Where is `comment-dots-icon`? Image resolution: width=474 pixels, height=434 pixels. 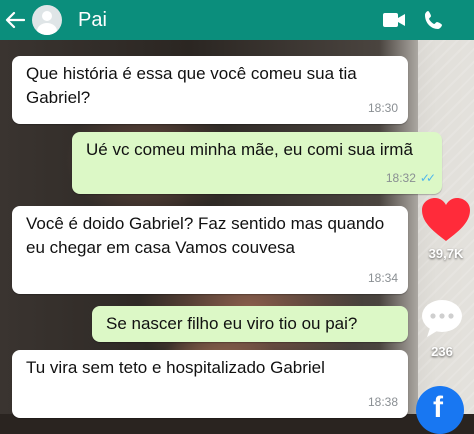 comment-dots-icon is located at coordinates (442, 318).